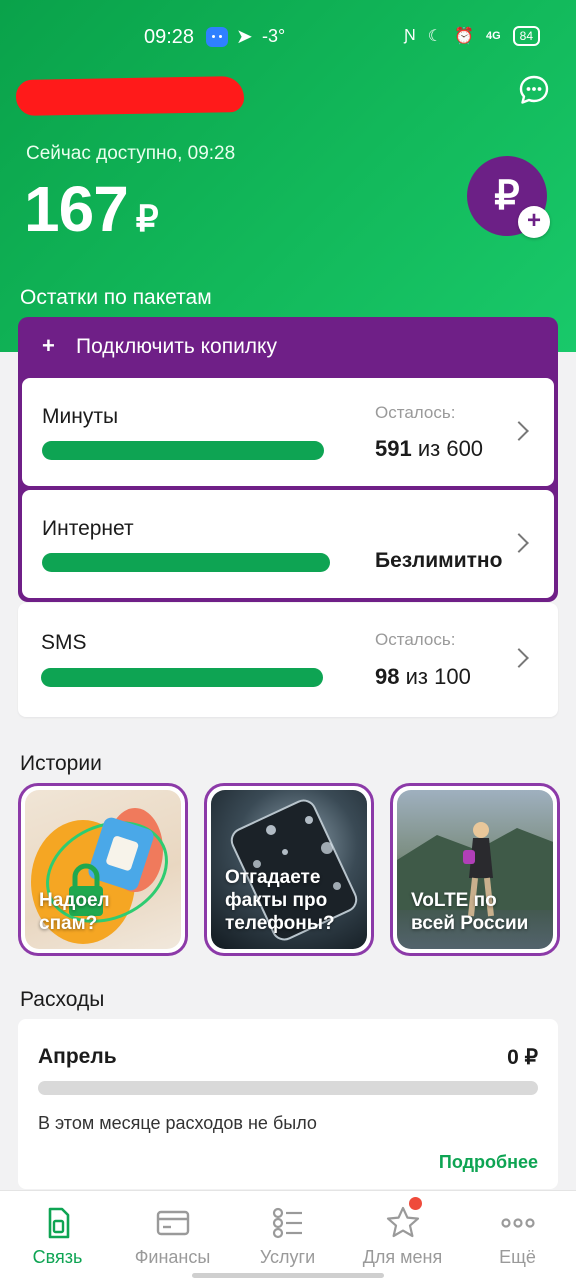  I want to click on balance-currency: ₽, so click(147, 218).